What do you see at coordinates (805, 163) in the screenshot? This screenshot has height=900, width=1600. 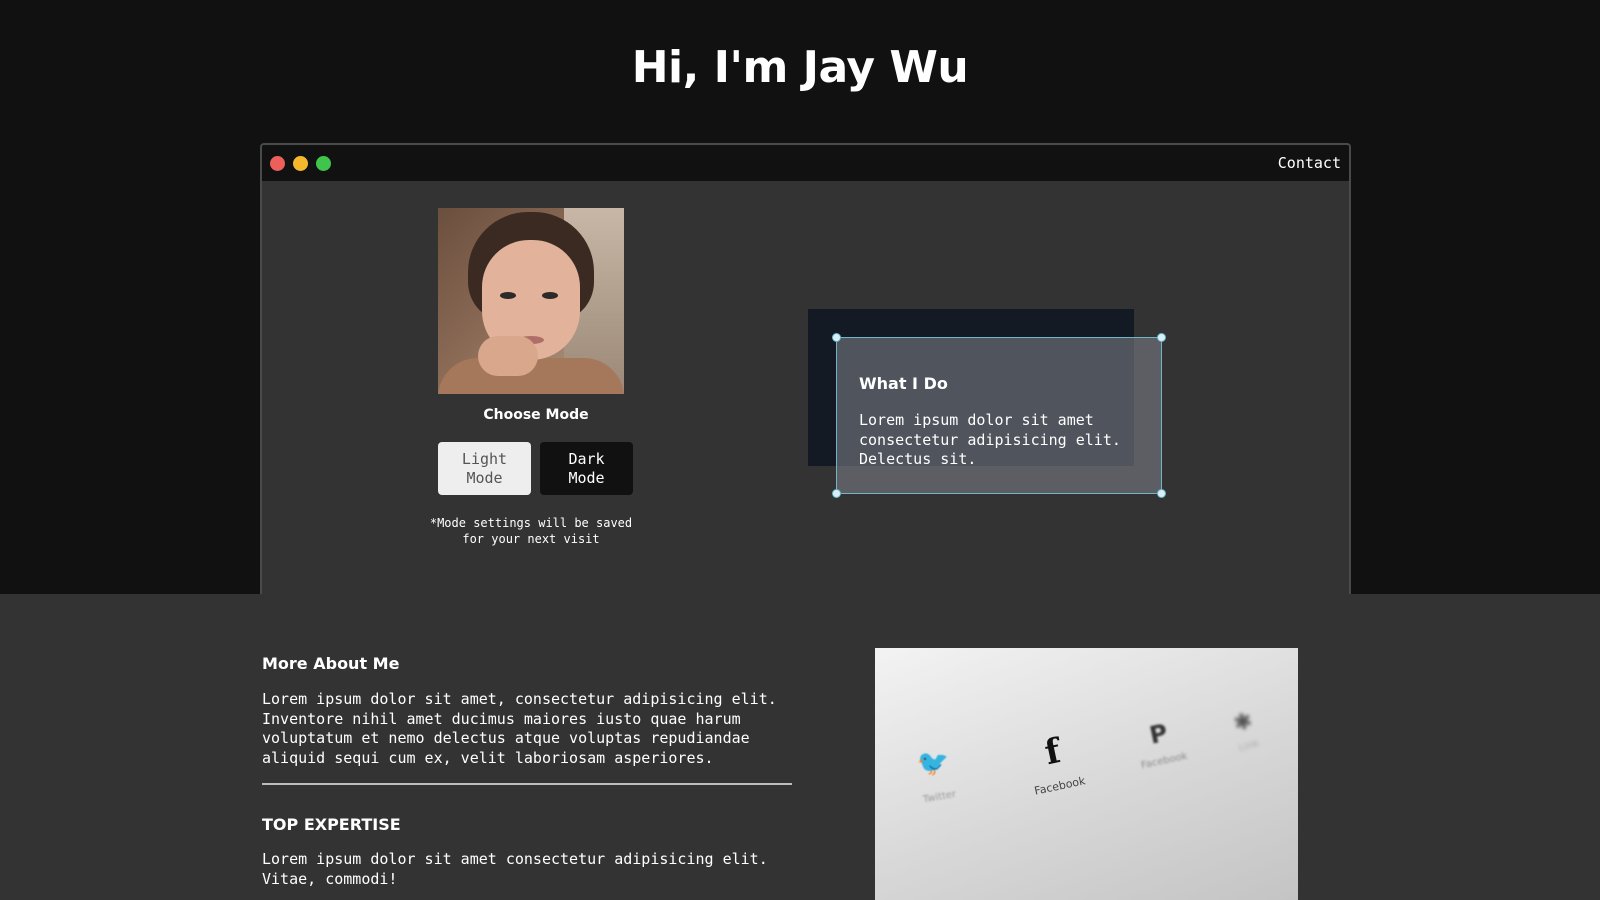 I see `window-title-bar: Contact` at bounding box center [805, 163].